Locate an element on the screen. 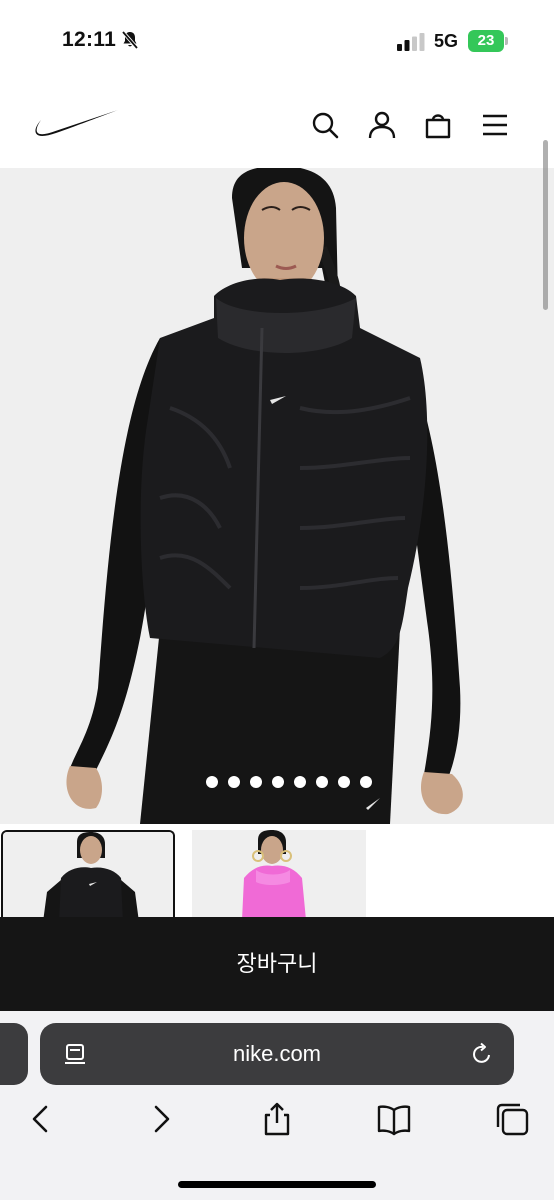  thumbnail-pink-vest is located at coordinates (279, 875).